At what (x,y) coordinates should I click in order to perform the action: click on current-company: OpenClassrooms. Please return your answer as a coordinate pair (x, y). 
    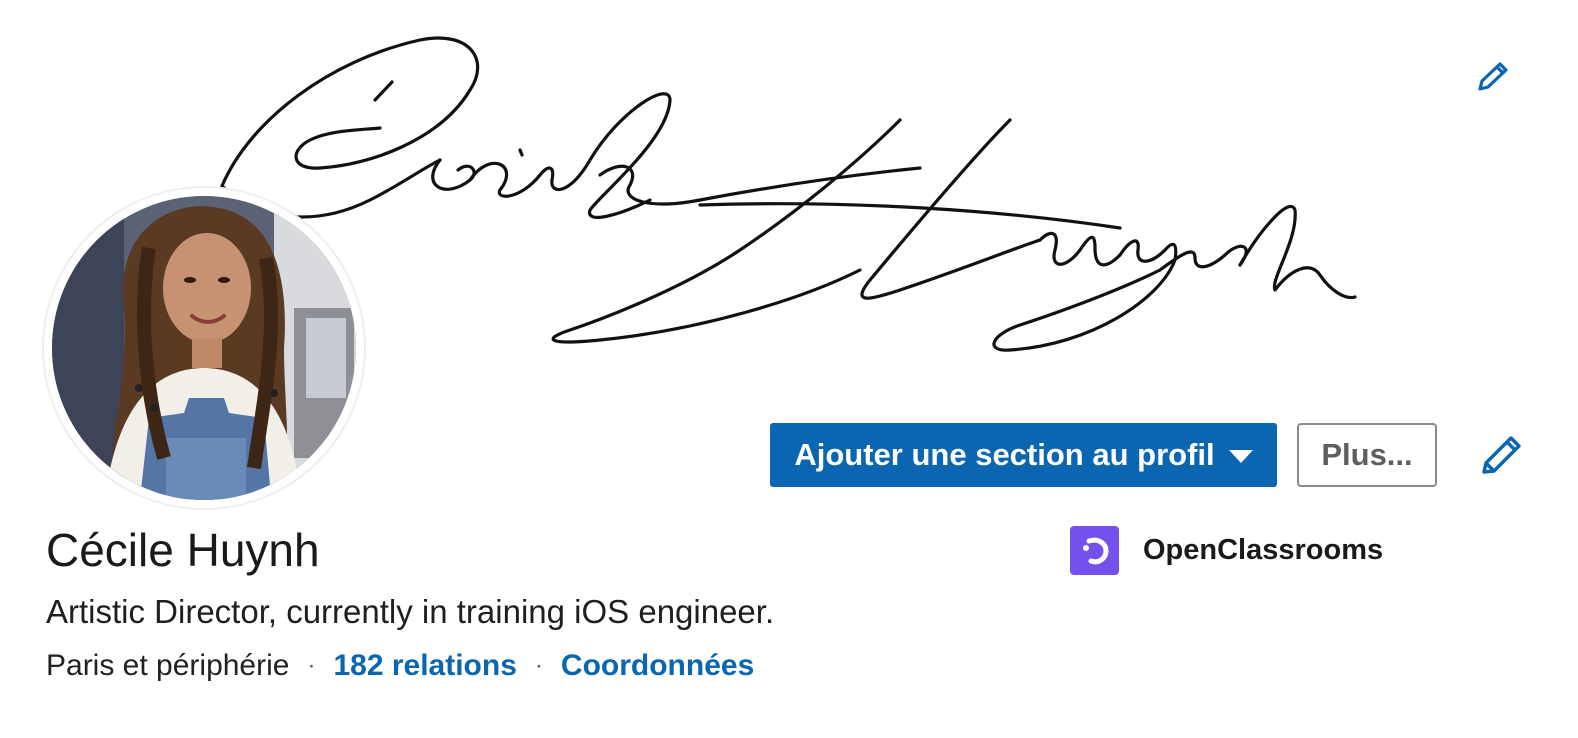
    Looking at the image, I should click on (1226, 550).